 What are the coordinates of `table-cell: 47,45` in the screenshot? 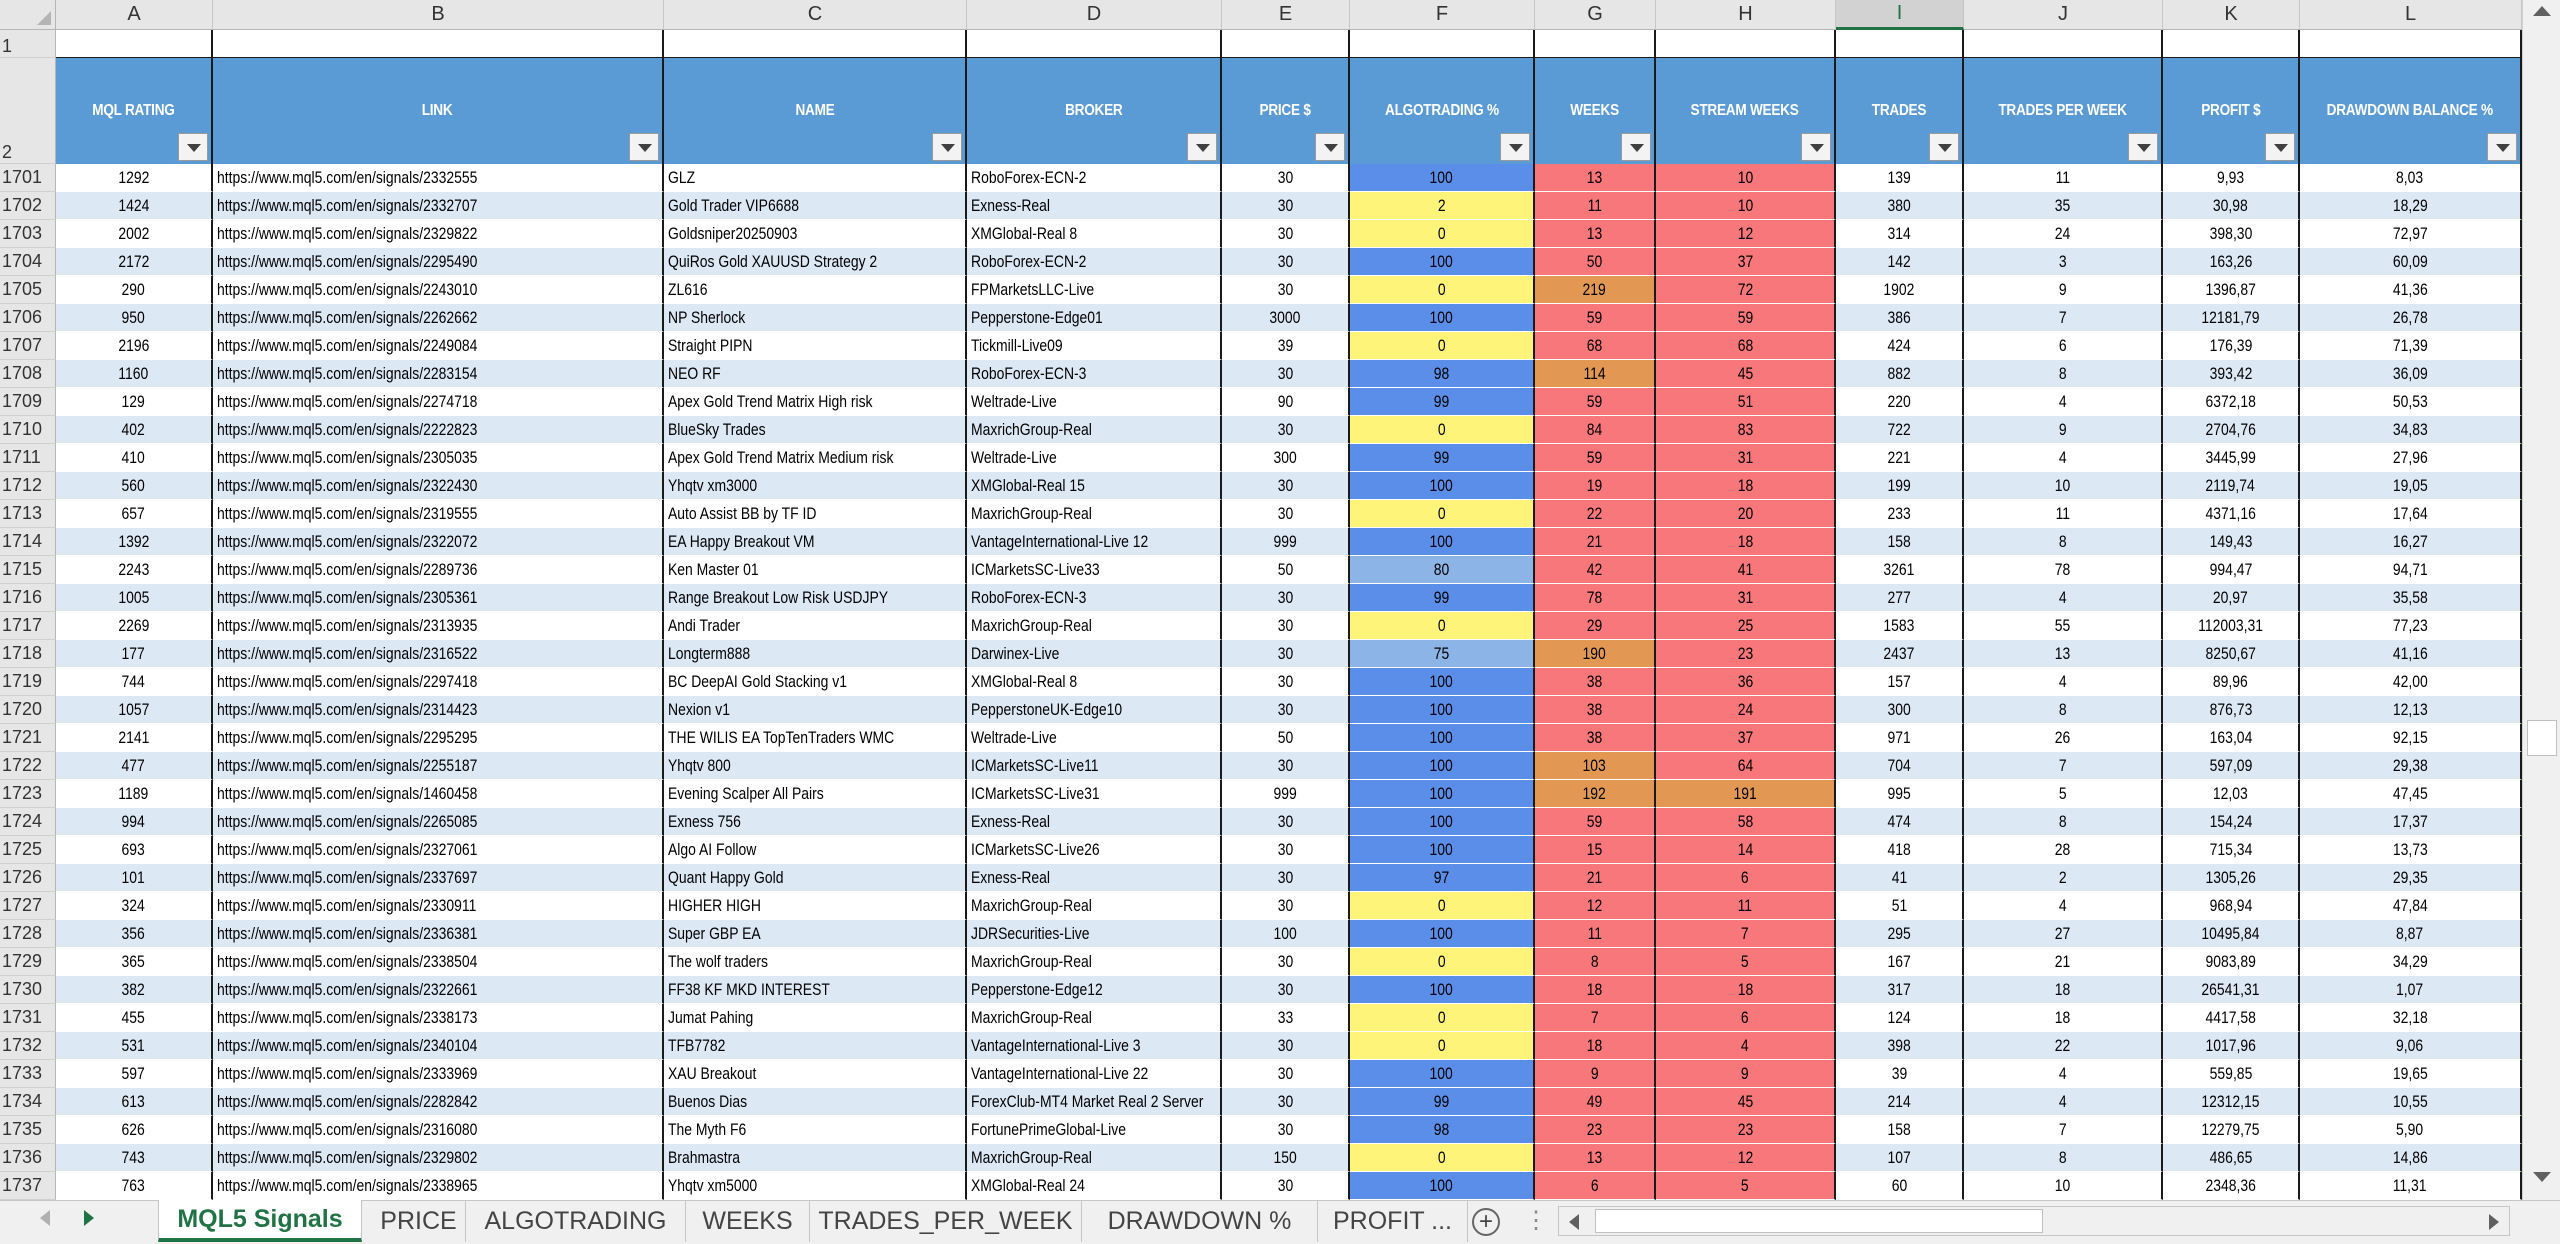 It's located at (2411, 794).